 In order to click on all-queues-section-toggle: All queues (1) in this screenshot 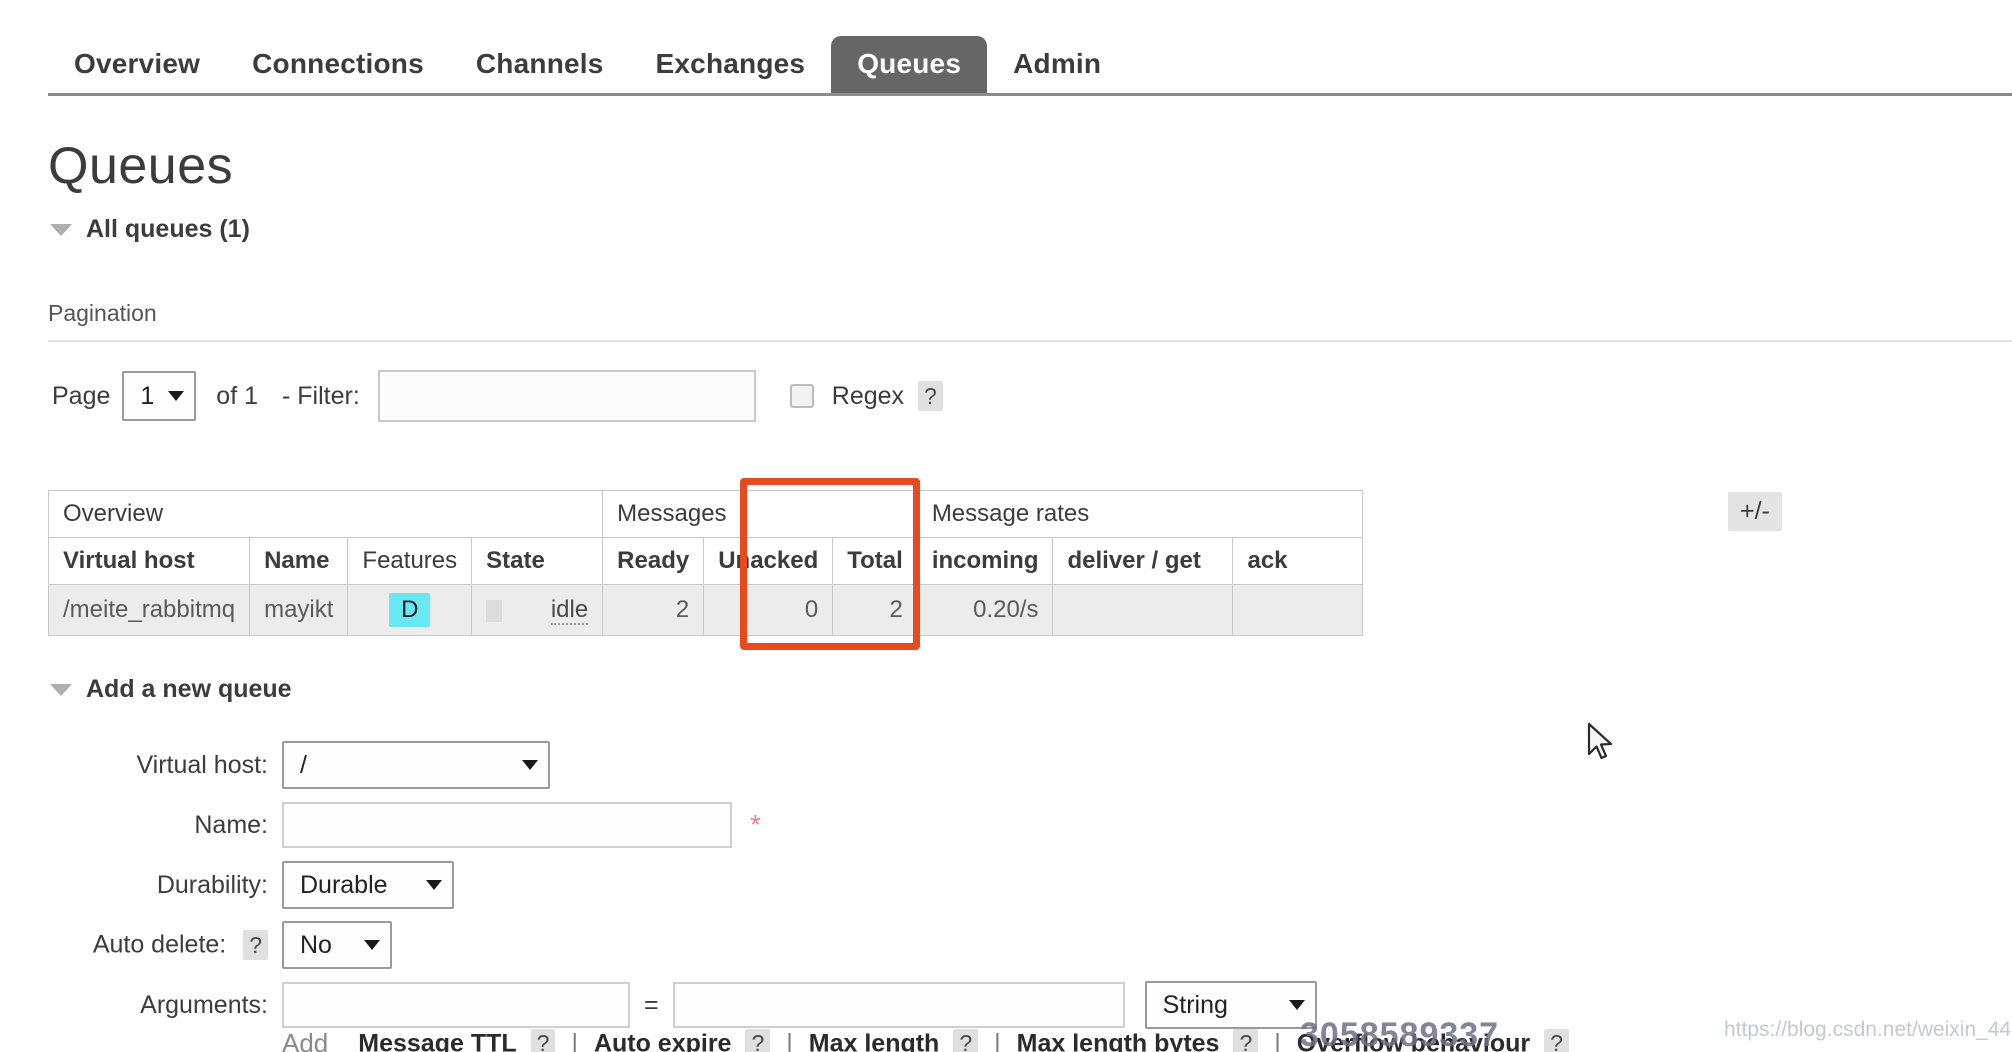, I will do `click(150, 229)`.